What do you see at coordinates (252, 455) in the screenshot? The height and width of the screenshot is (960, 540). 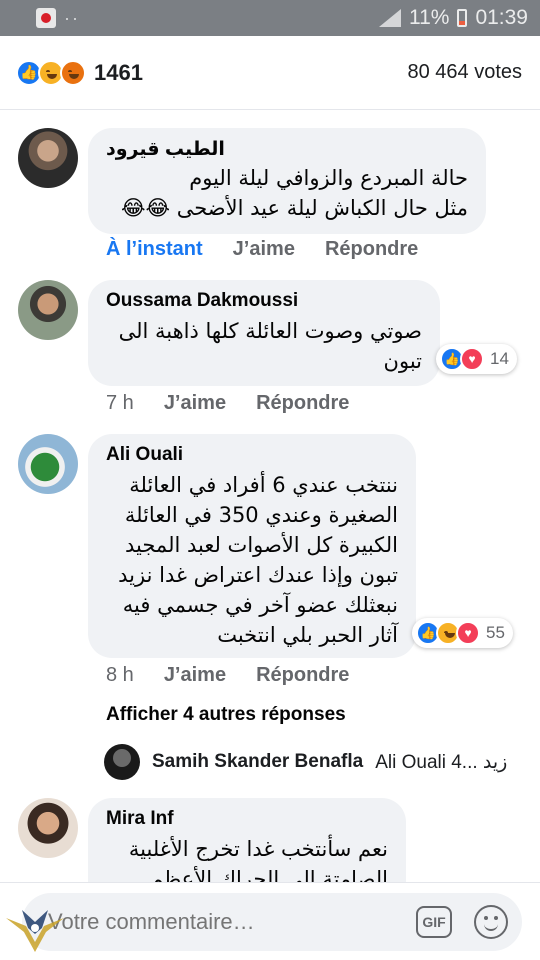 I see `comment-author: Ali Ouali` at bounding box center [252, 455].